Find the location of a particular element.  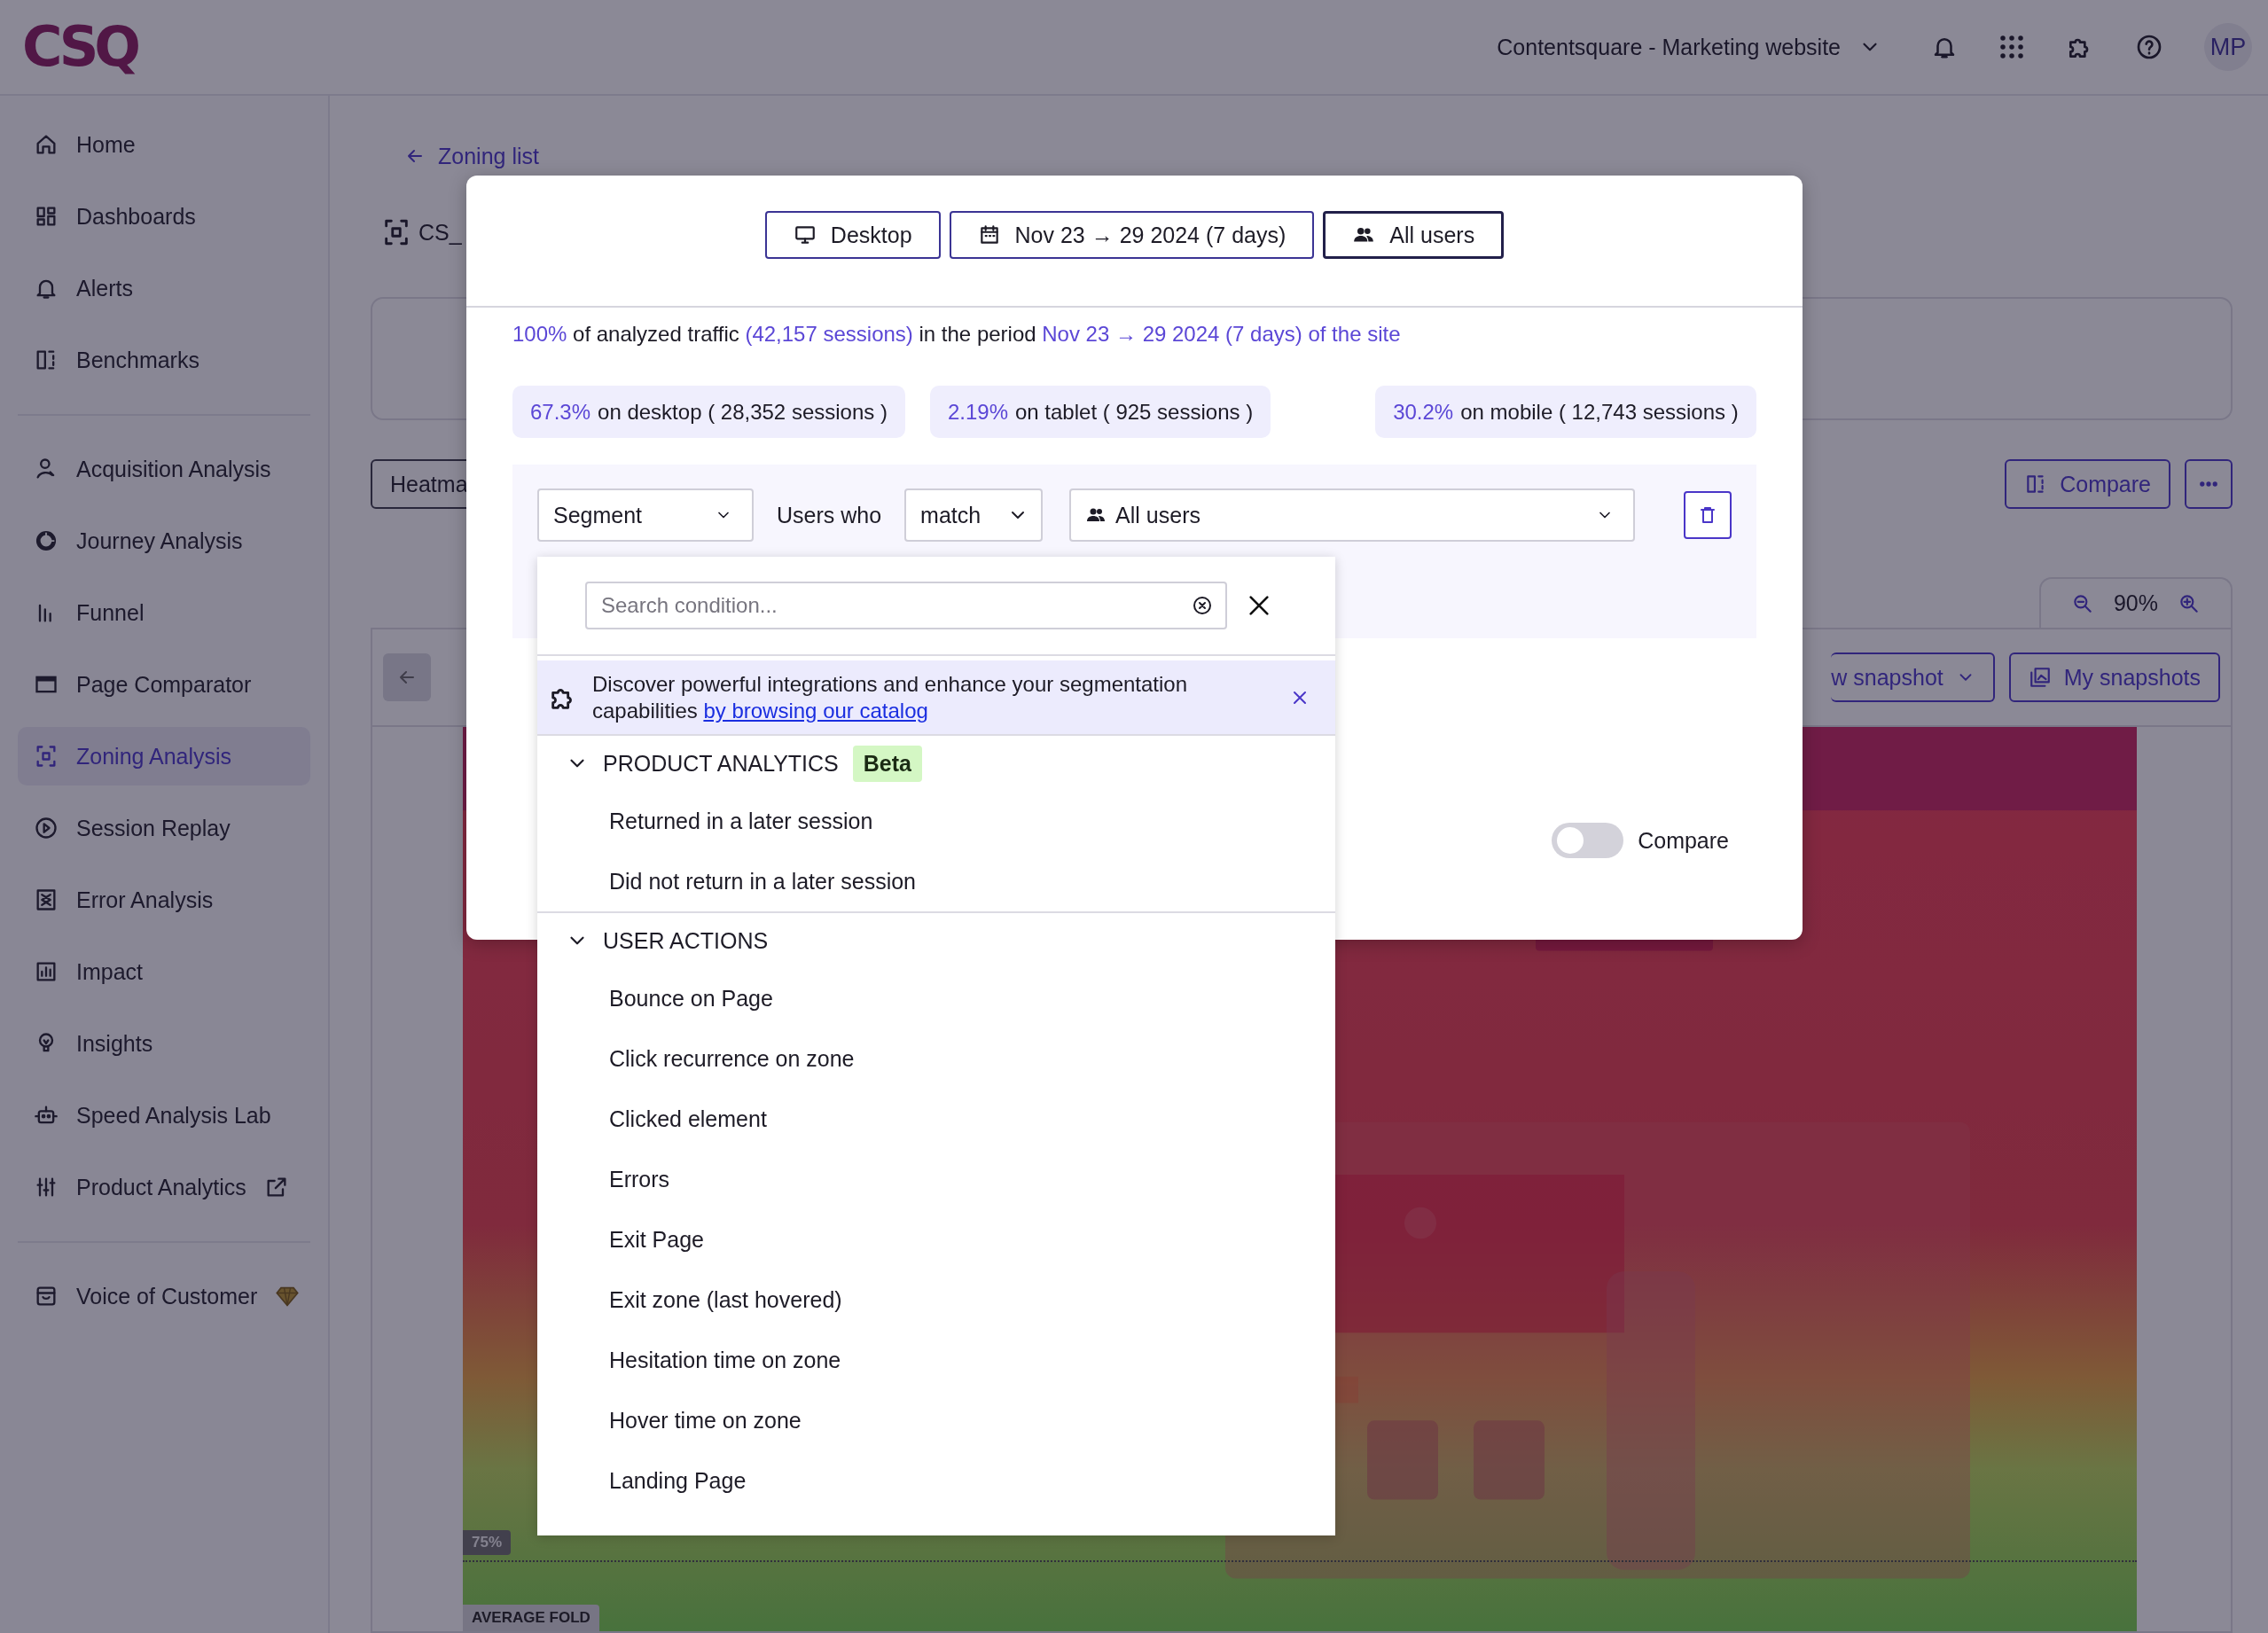

sidebar-item: Product Analytics is located at coordinates (164, 1187).